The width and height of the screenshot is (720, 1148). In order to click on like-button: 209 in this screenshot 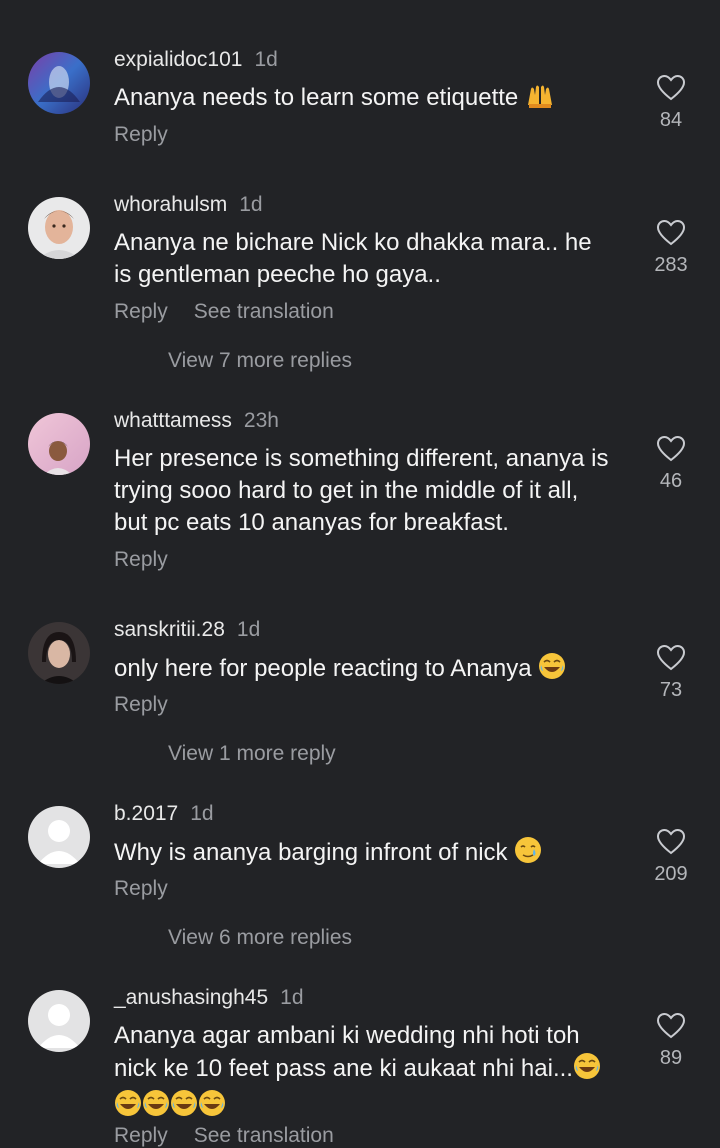, I will do `click(671, 857)`.